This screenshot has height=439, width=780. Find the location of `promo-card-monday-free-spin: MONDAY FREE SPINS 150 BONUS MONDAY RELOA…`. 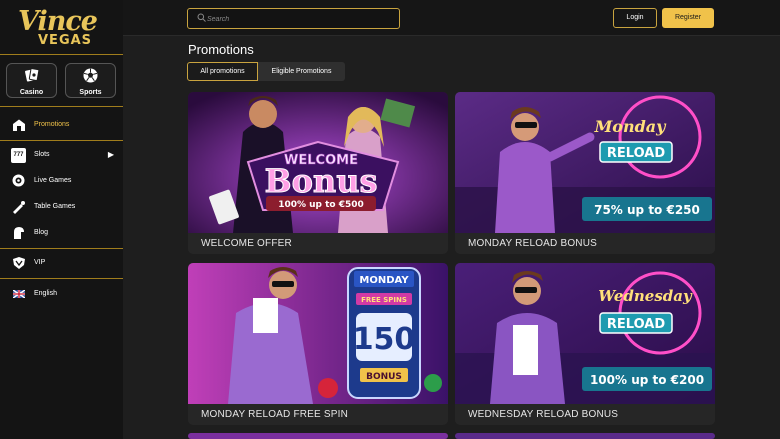

promo-card-monday-free-spin: MONDAY FREE SPINS 150 BONUS MONDAY RELOA… is located at coordinates (318, 344).